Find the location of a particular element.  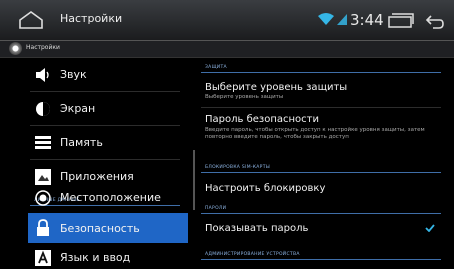

menu-item-language: Язык и ввод is located at coordinates (94, 256).